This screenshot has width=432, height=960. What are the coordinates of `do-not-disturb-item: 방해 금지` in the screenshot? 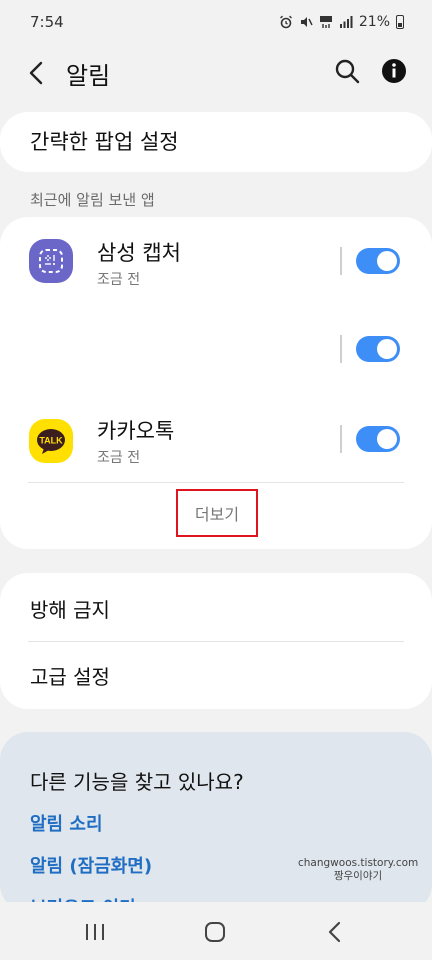 It's located at (70, 608).